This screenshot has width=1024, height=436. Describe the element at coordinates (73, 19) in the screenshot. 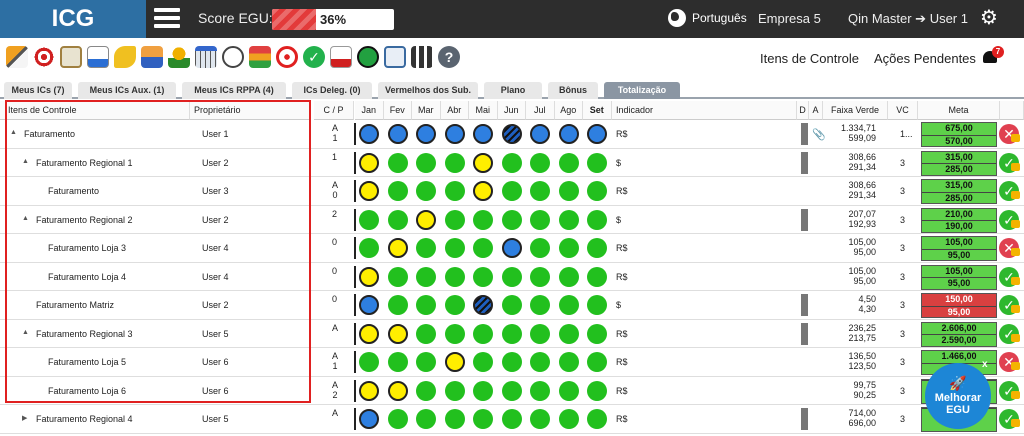

I see `logo: ICG` at that location.